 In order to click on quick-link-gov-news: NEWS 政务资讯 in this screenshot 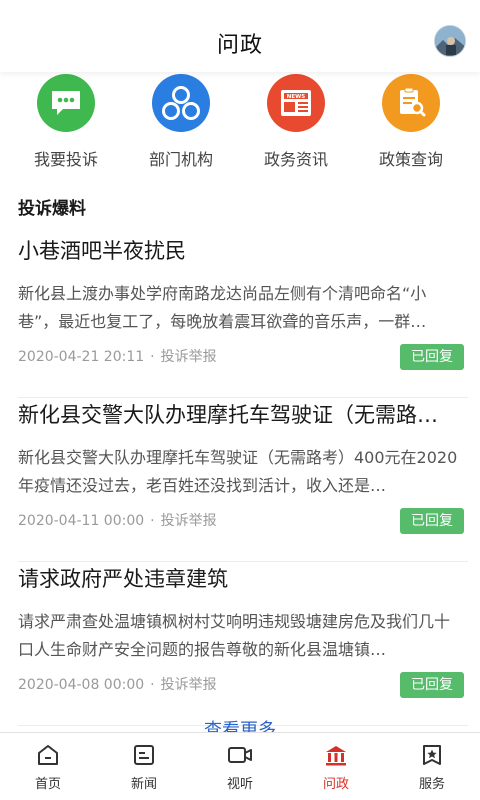, I will do `click(296, 122)`.